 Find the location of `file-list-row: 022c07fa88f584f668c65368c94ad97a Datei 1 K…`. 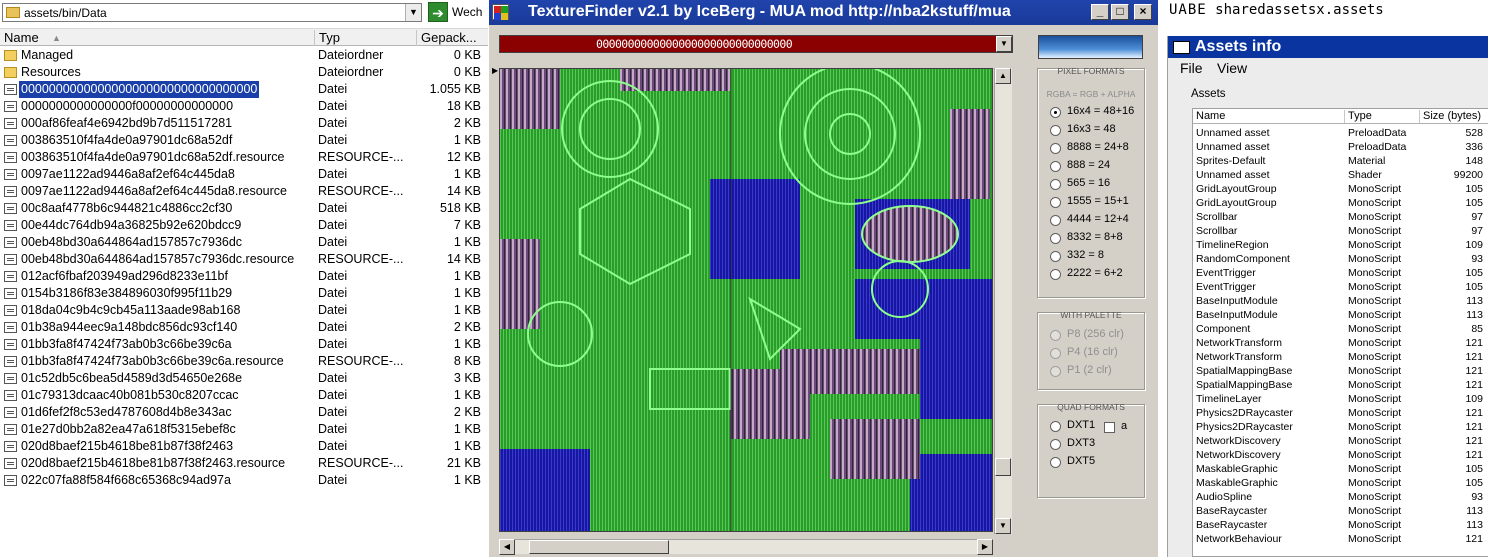

file-list-row: 022c07fa88f584f668c65368c94ad97a Datei 1 K… is located at coordinates (244, 480).